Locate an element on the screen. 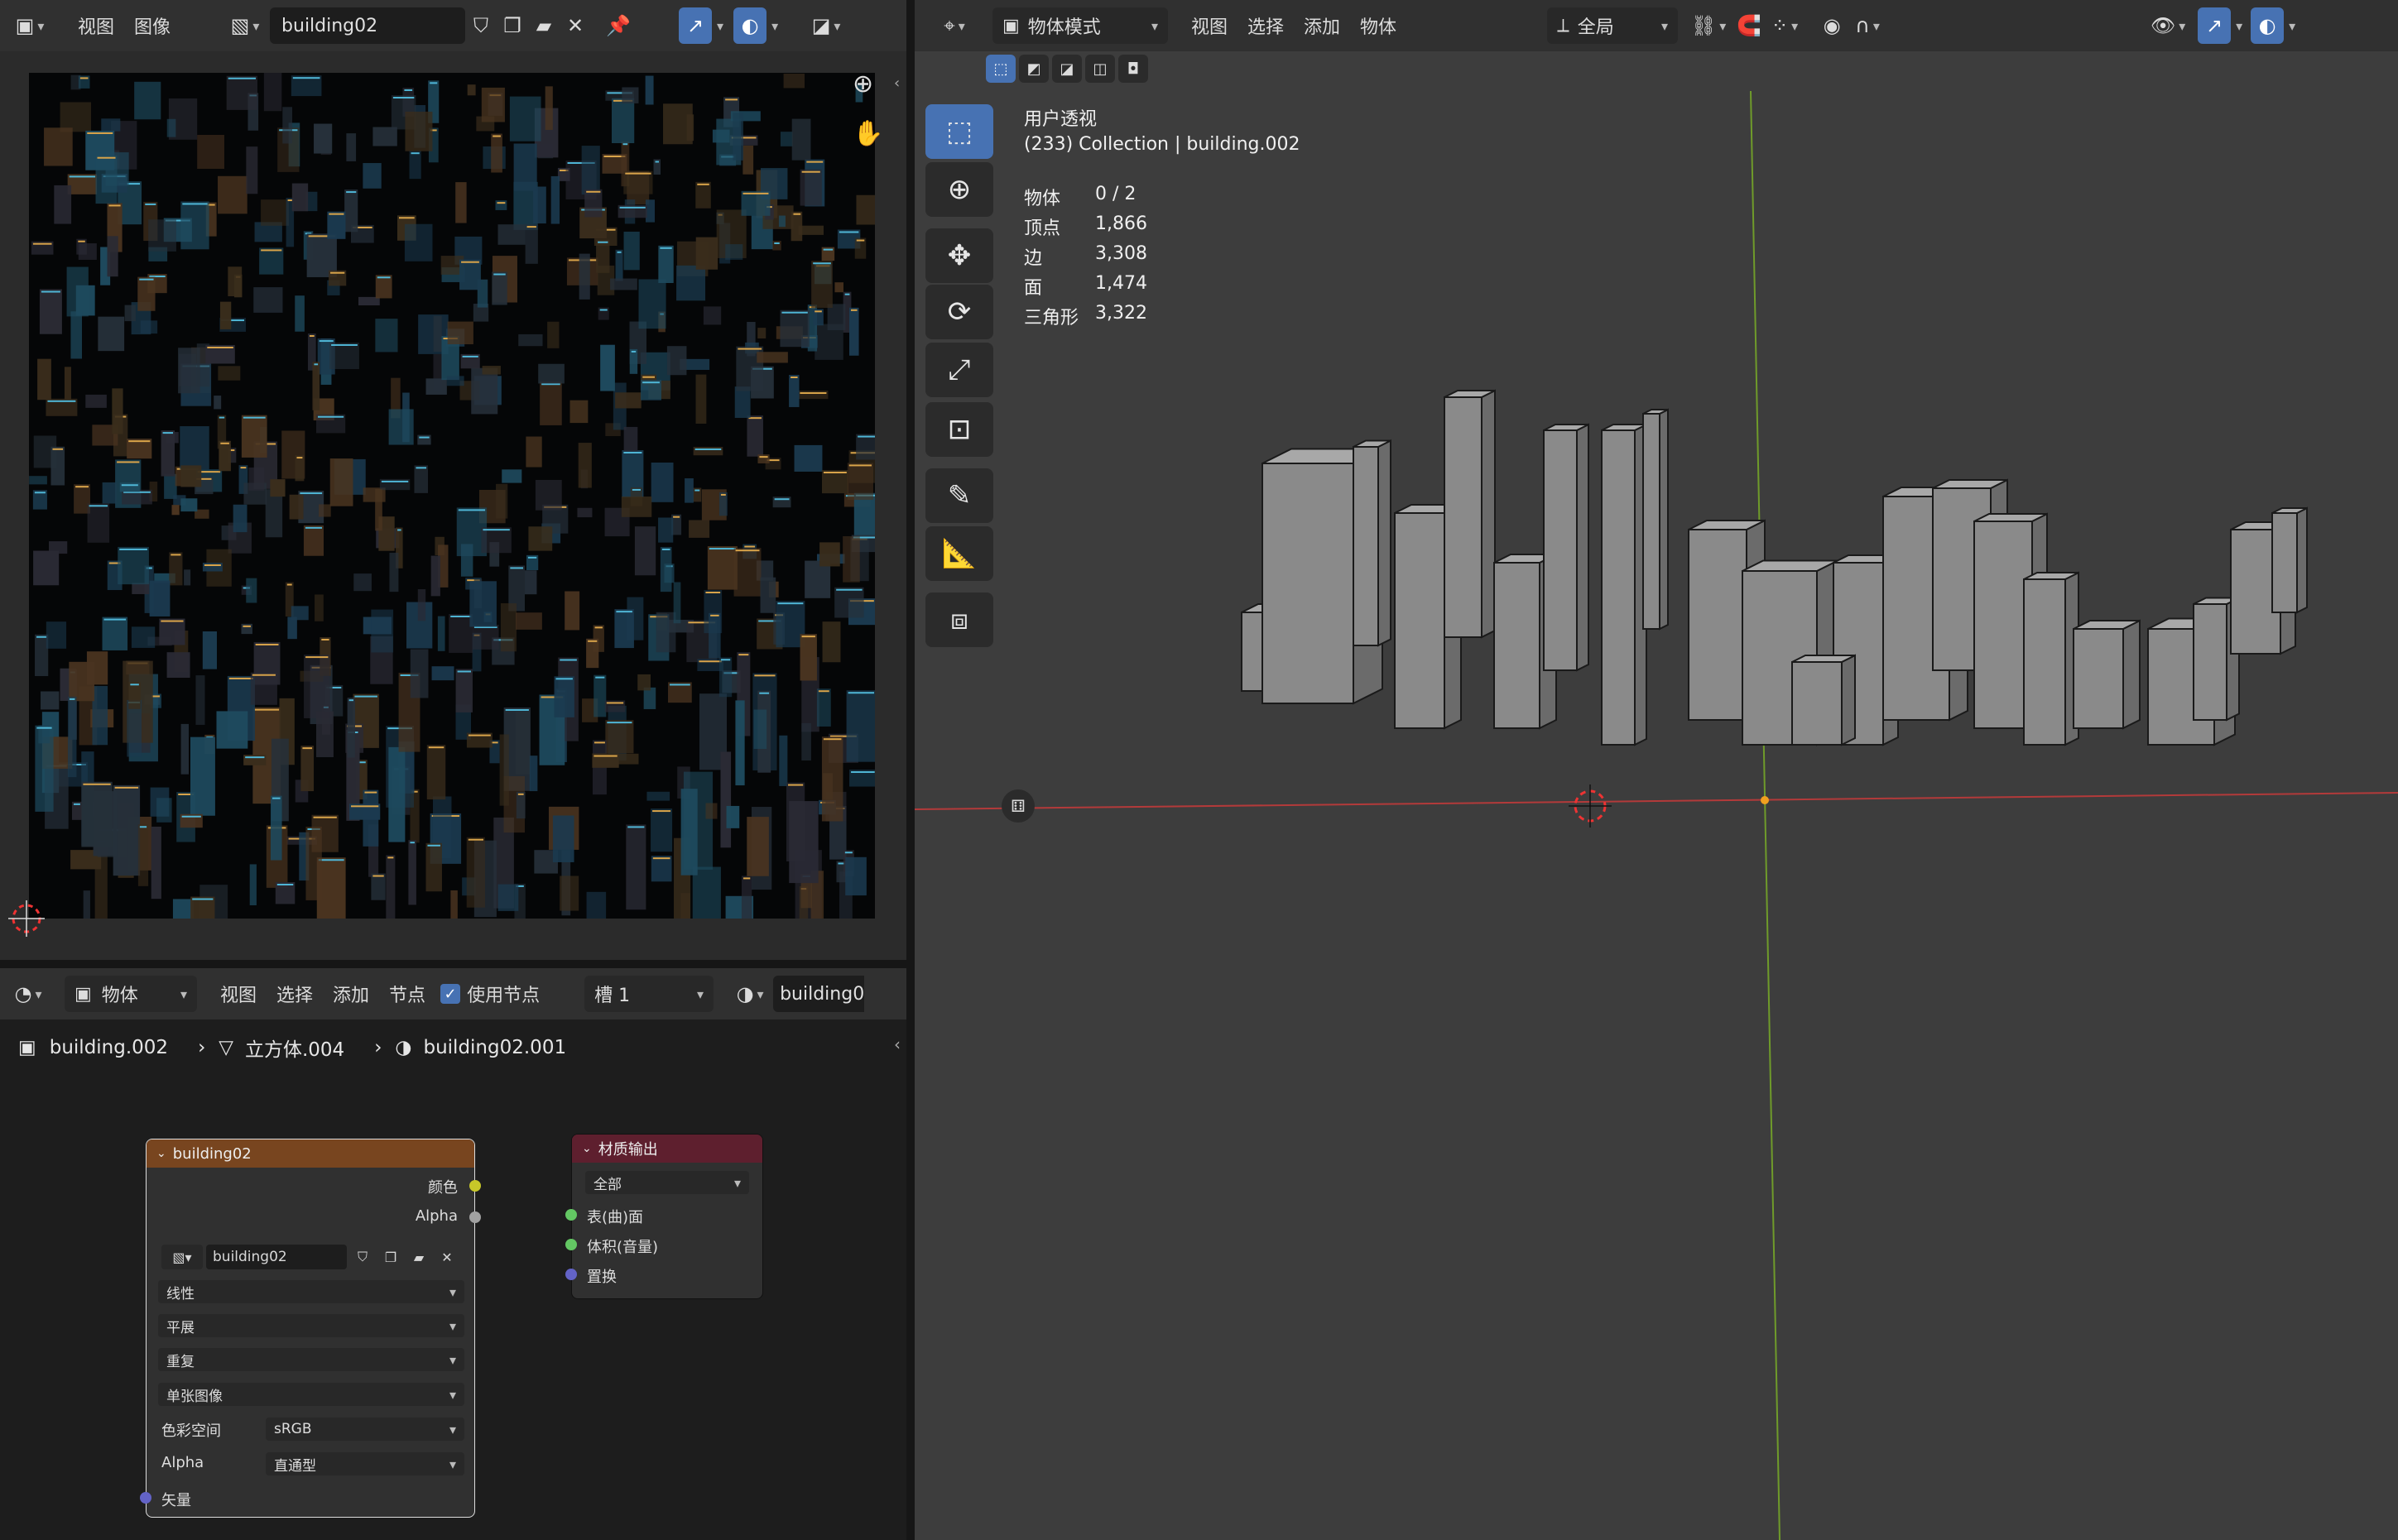  image-name-field: building02 is located at coordinates (368, 26).